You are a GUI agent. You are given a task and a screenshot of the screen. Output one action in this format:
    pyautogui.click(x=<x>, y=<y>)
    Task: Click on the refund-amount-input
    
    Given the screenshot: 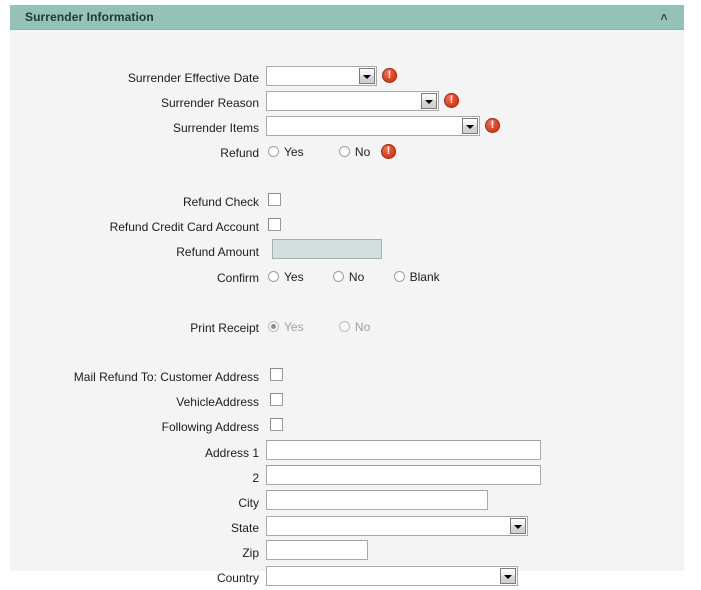 What is the action you would take?
    pyautogui.click(x=327, y=249)
    